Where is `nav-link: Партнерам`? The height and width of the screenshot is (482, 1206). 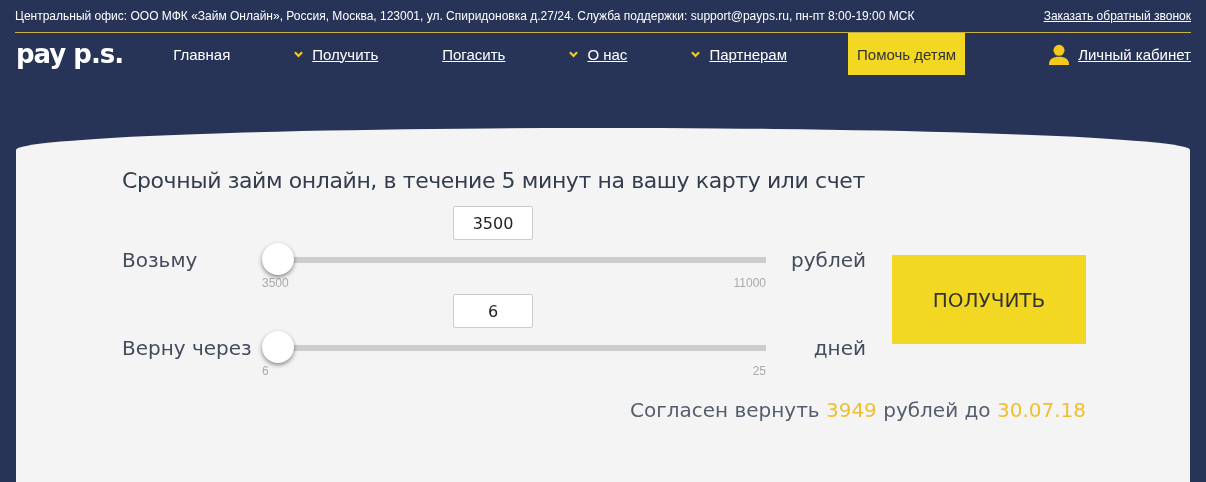
nav-link: Партнерам is located at coordinates (739, 54).